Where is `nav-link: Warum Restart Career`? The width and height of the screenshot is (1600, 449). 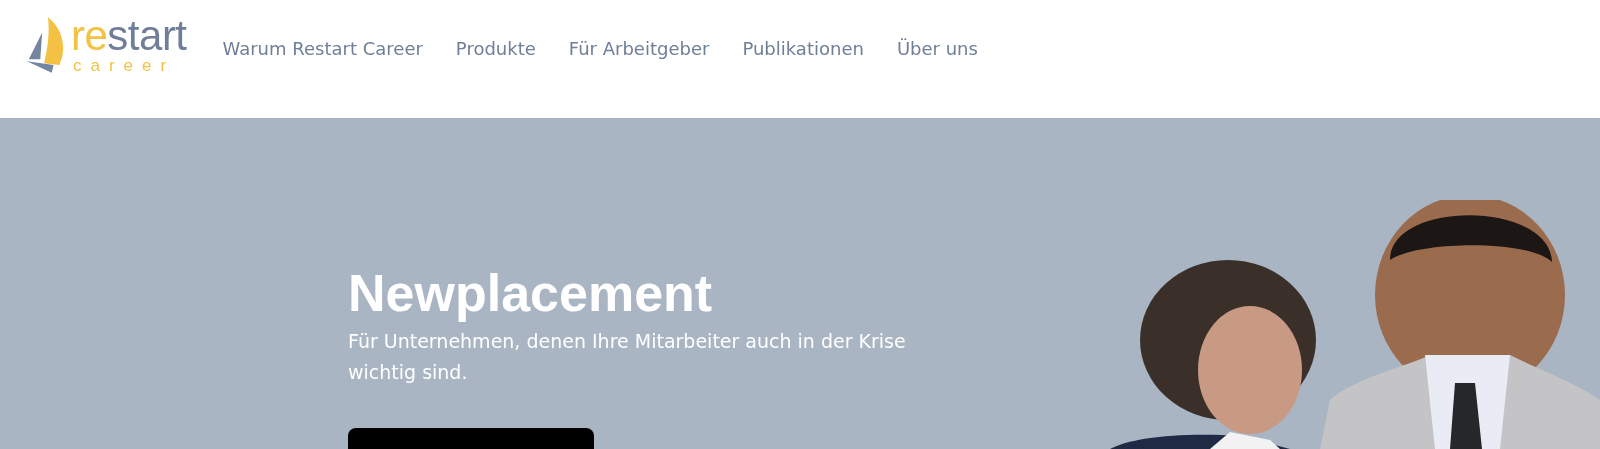
nav-link: Warum Restart Career is located at coordinates (322, 48).